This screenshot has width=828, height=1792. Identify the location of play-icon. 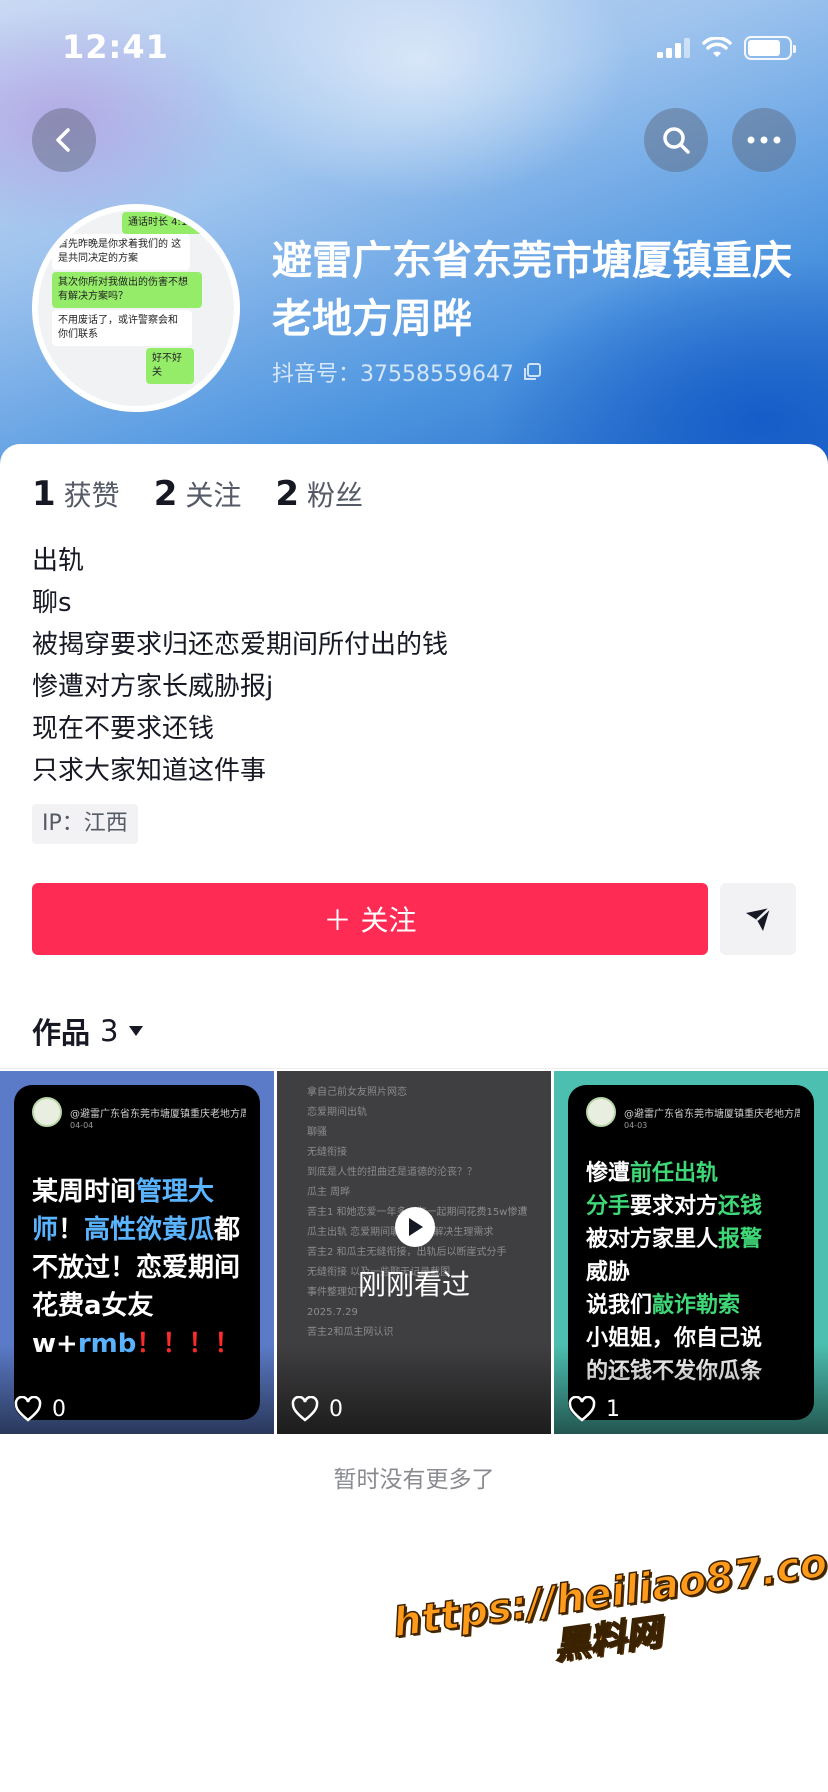
(416, 1227).